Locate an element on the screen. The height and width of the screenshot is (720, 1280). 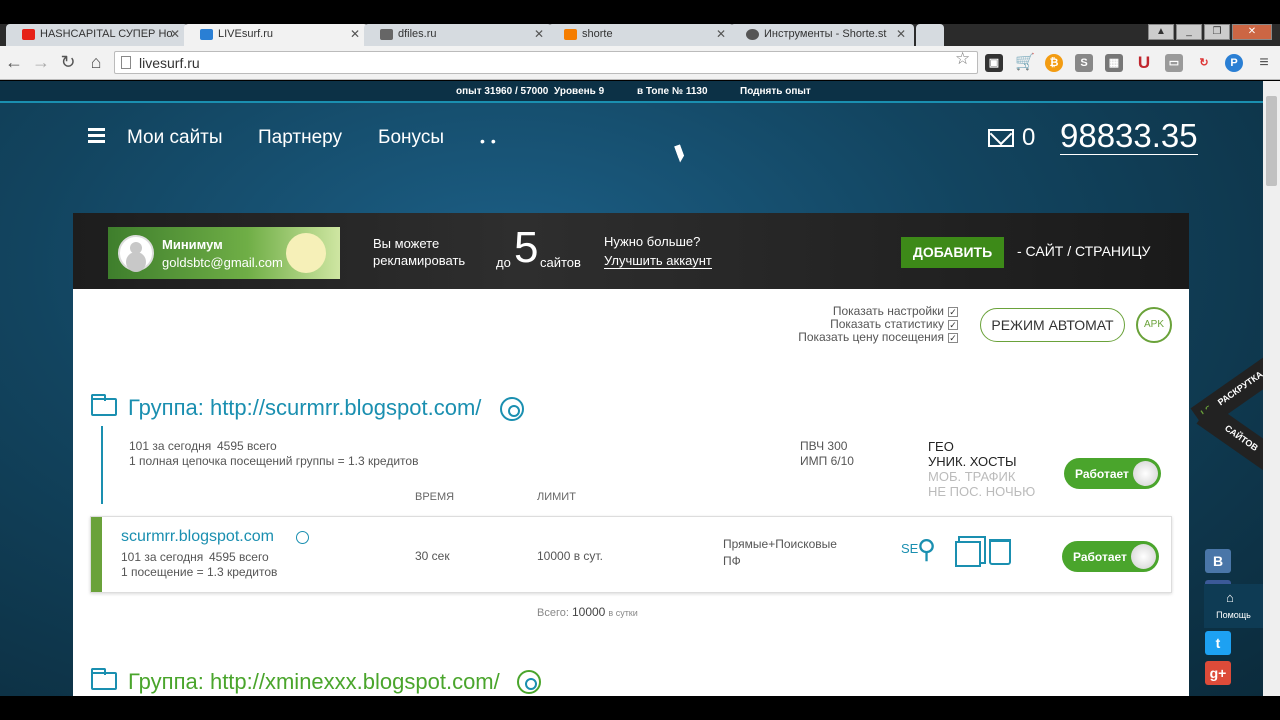
total-value: 10000 is located at coordinates (588, 612).